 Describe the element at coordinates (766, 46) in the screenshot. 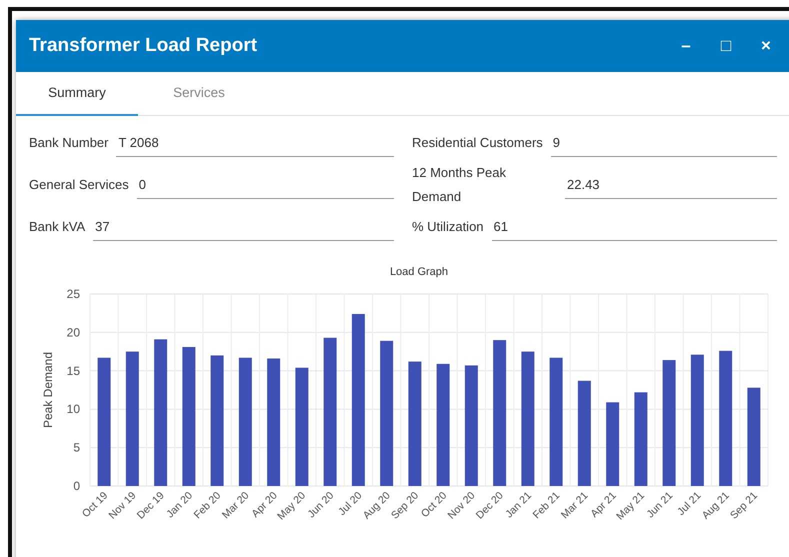

I see `close-button: ×` at that location.